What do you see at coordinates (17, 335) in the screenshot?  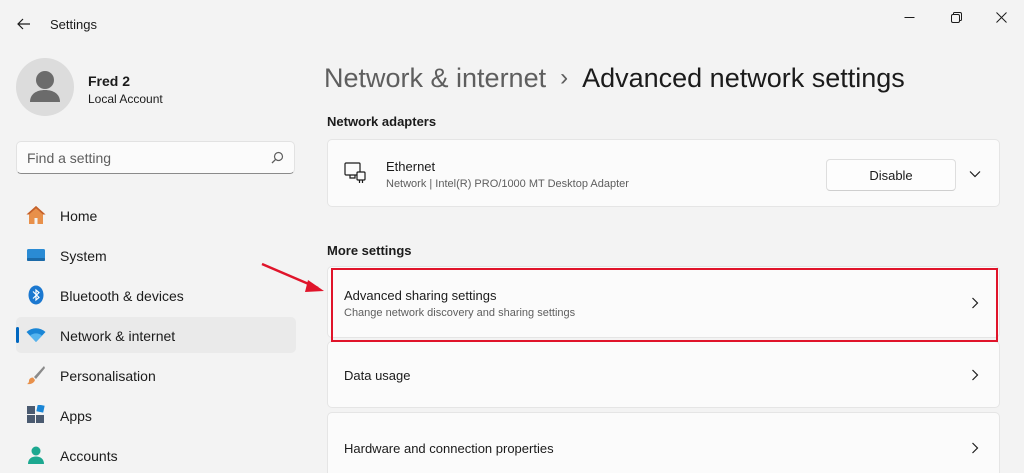 I see `selection-indicator` at bounding box center [17, 335].